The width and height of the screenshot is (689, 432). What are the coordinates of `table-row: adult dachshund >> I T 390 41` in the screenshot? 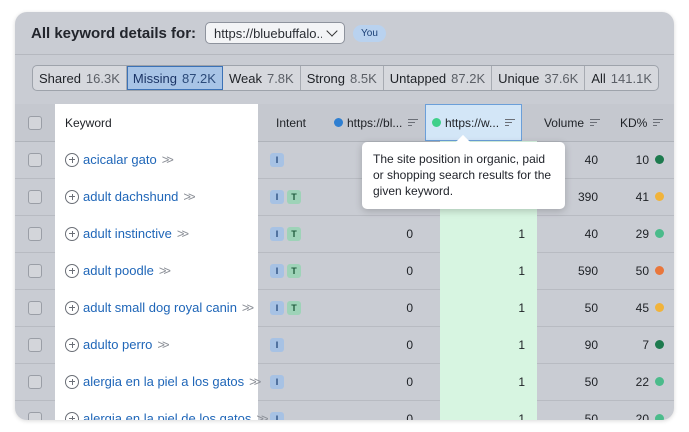 It's located at (344, 197).